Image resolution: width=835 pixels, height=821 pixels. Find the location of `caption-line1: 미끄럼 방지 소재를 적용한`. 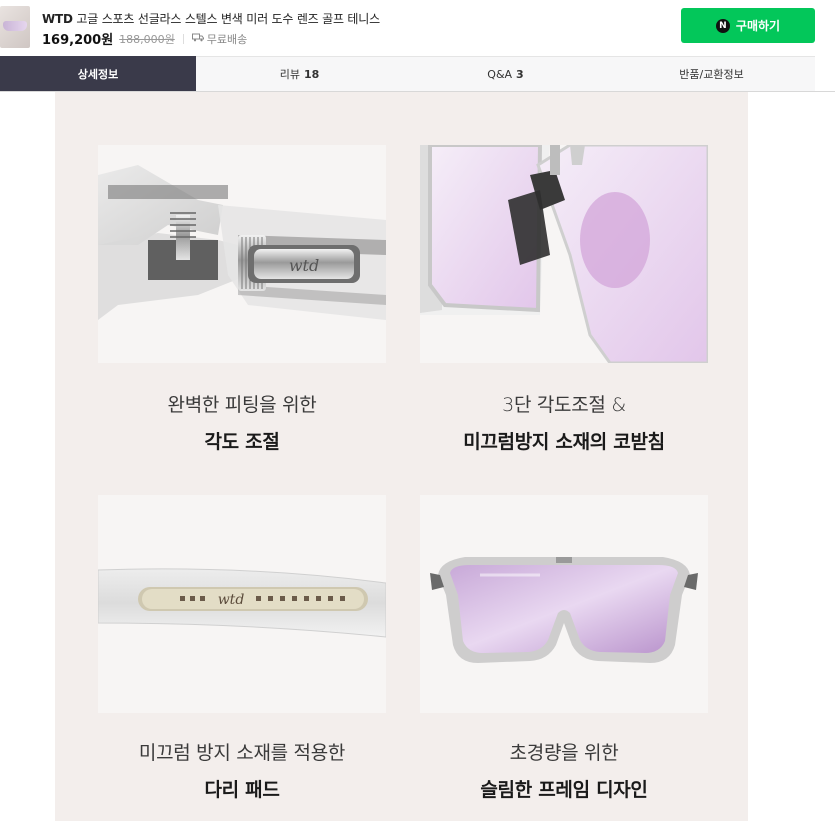

caption-line1: 미끄럼 방지 소재를 적용한 is located at coordinates (242, 753).